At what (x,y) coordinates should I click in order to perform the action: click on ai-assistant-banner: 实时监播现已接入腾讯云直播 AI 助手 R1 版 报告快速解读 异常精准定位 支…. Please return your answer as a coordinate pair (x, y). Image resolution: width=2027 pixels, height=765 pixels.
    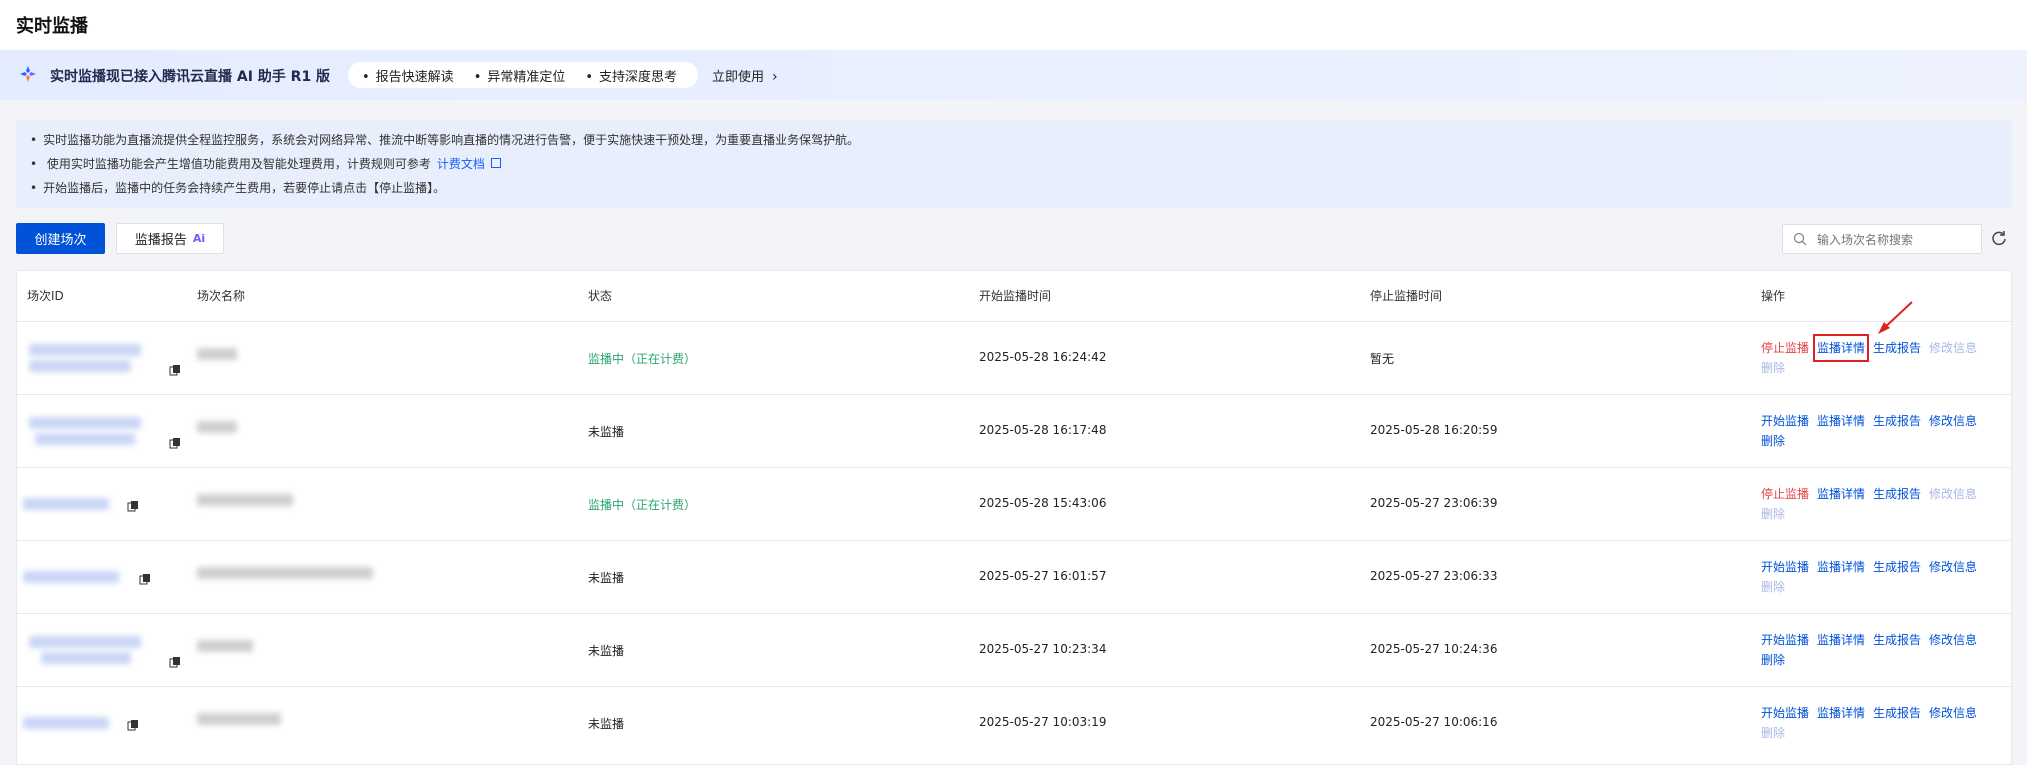
    Looking at the image, I should click on (1013, 75).